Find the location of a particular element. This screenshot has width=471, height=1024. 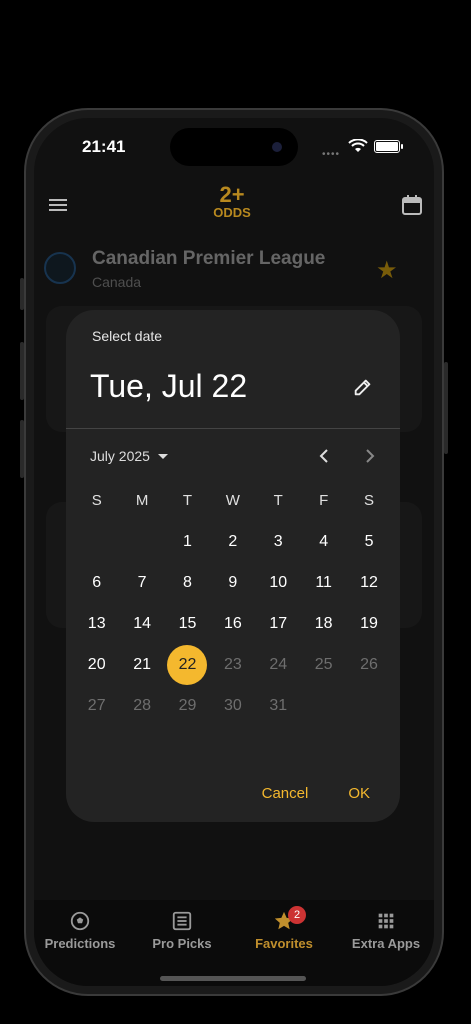

week-row: 20 21 22 23 24 25 26 is located at coordinates (233, 664).